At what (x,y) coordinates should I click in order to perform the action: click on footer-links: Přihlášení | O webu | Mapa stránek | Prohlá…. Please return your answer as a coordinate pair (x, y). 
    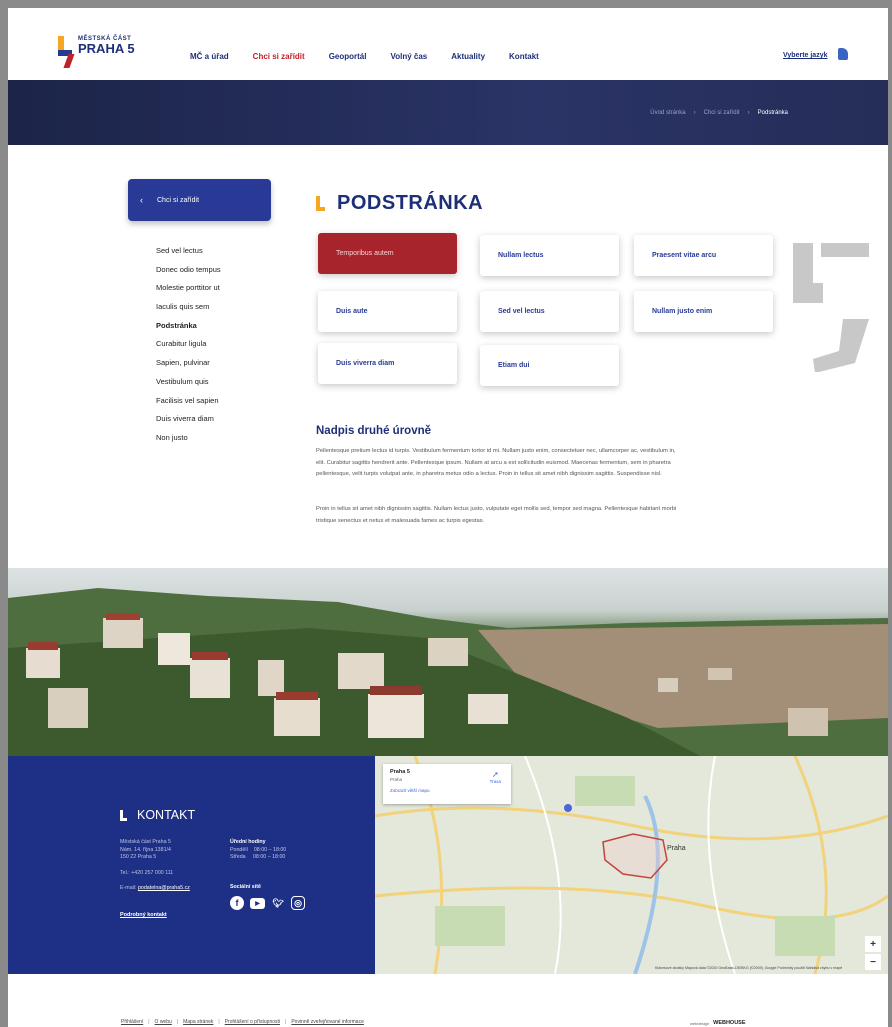
    Looking at the image, I should click on (242, 1022).